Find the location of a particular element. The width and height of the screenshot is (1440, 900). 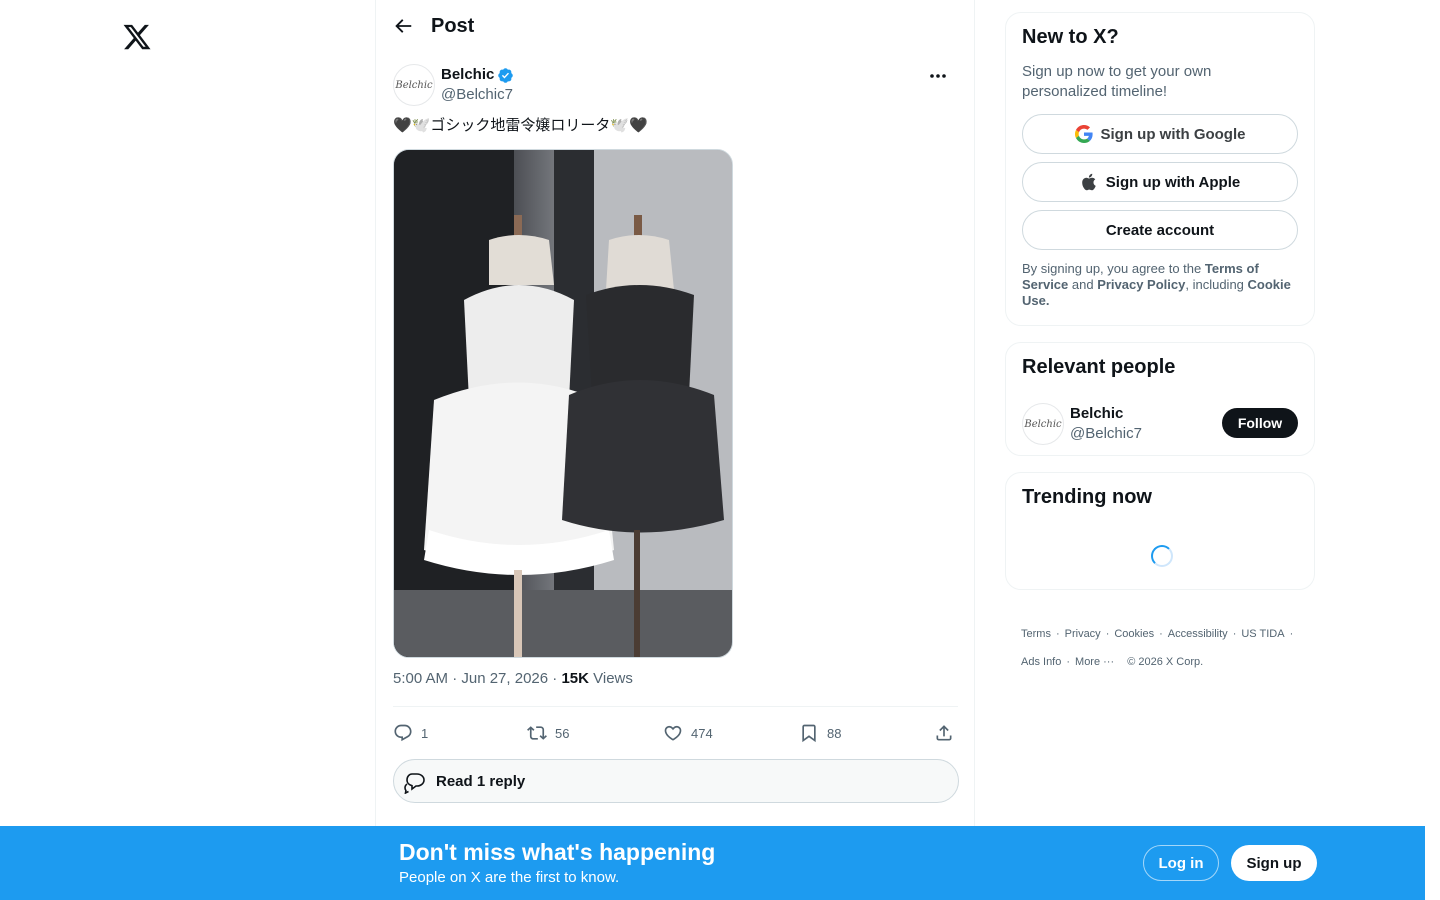

google-signup-label: Sign up with Google is located at coordinates (1173, 134).